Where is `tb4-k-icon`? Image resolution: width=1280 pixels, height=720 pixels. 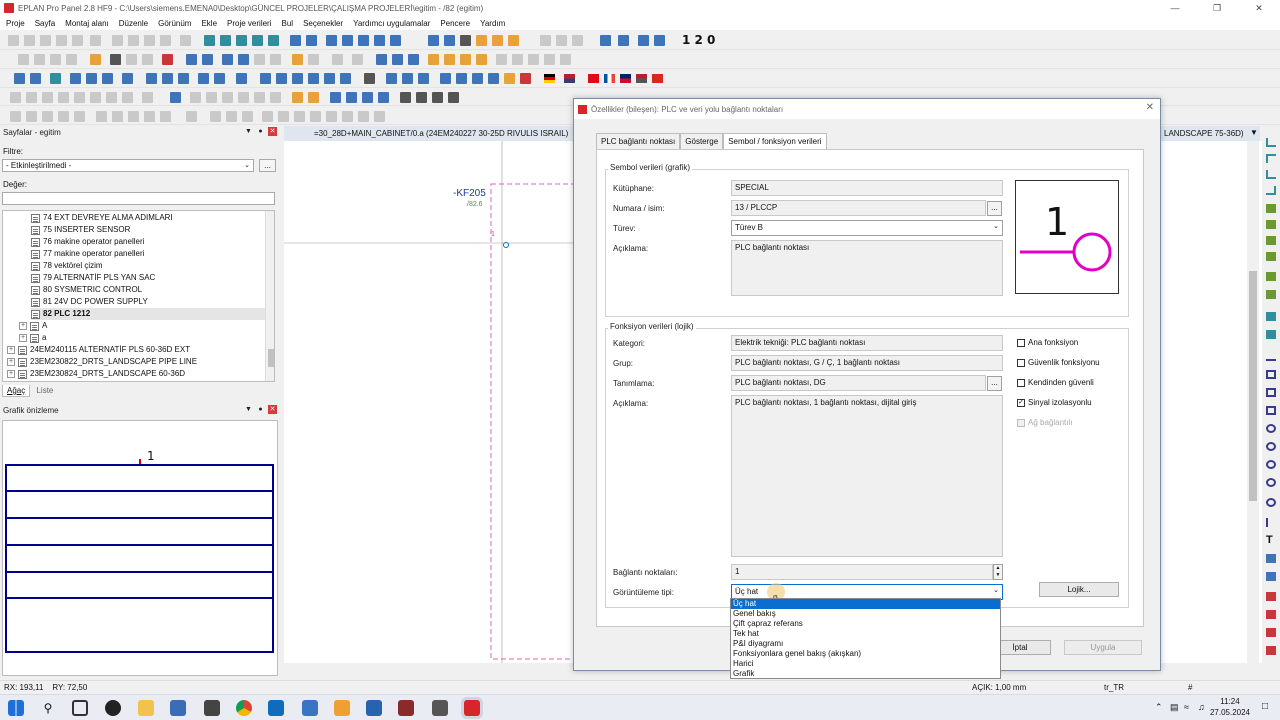
tb4-k-icon is located at coordinates (211, 97).